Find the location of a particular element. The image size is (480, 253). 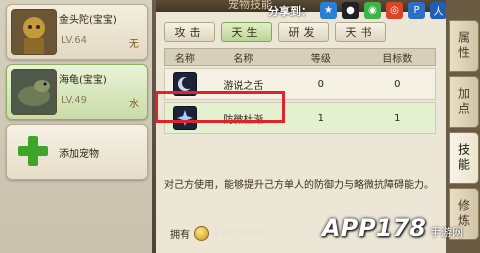

side-tab-points: 加点 is located at coordinates (464, 102).